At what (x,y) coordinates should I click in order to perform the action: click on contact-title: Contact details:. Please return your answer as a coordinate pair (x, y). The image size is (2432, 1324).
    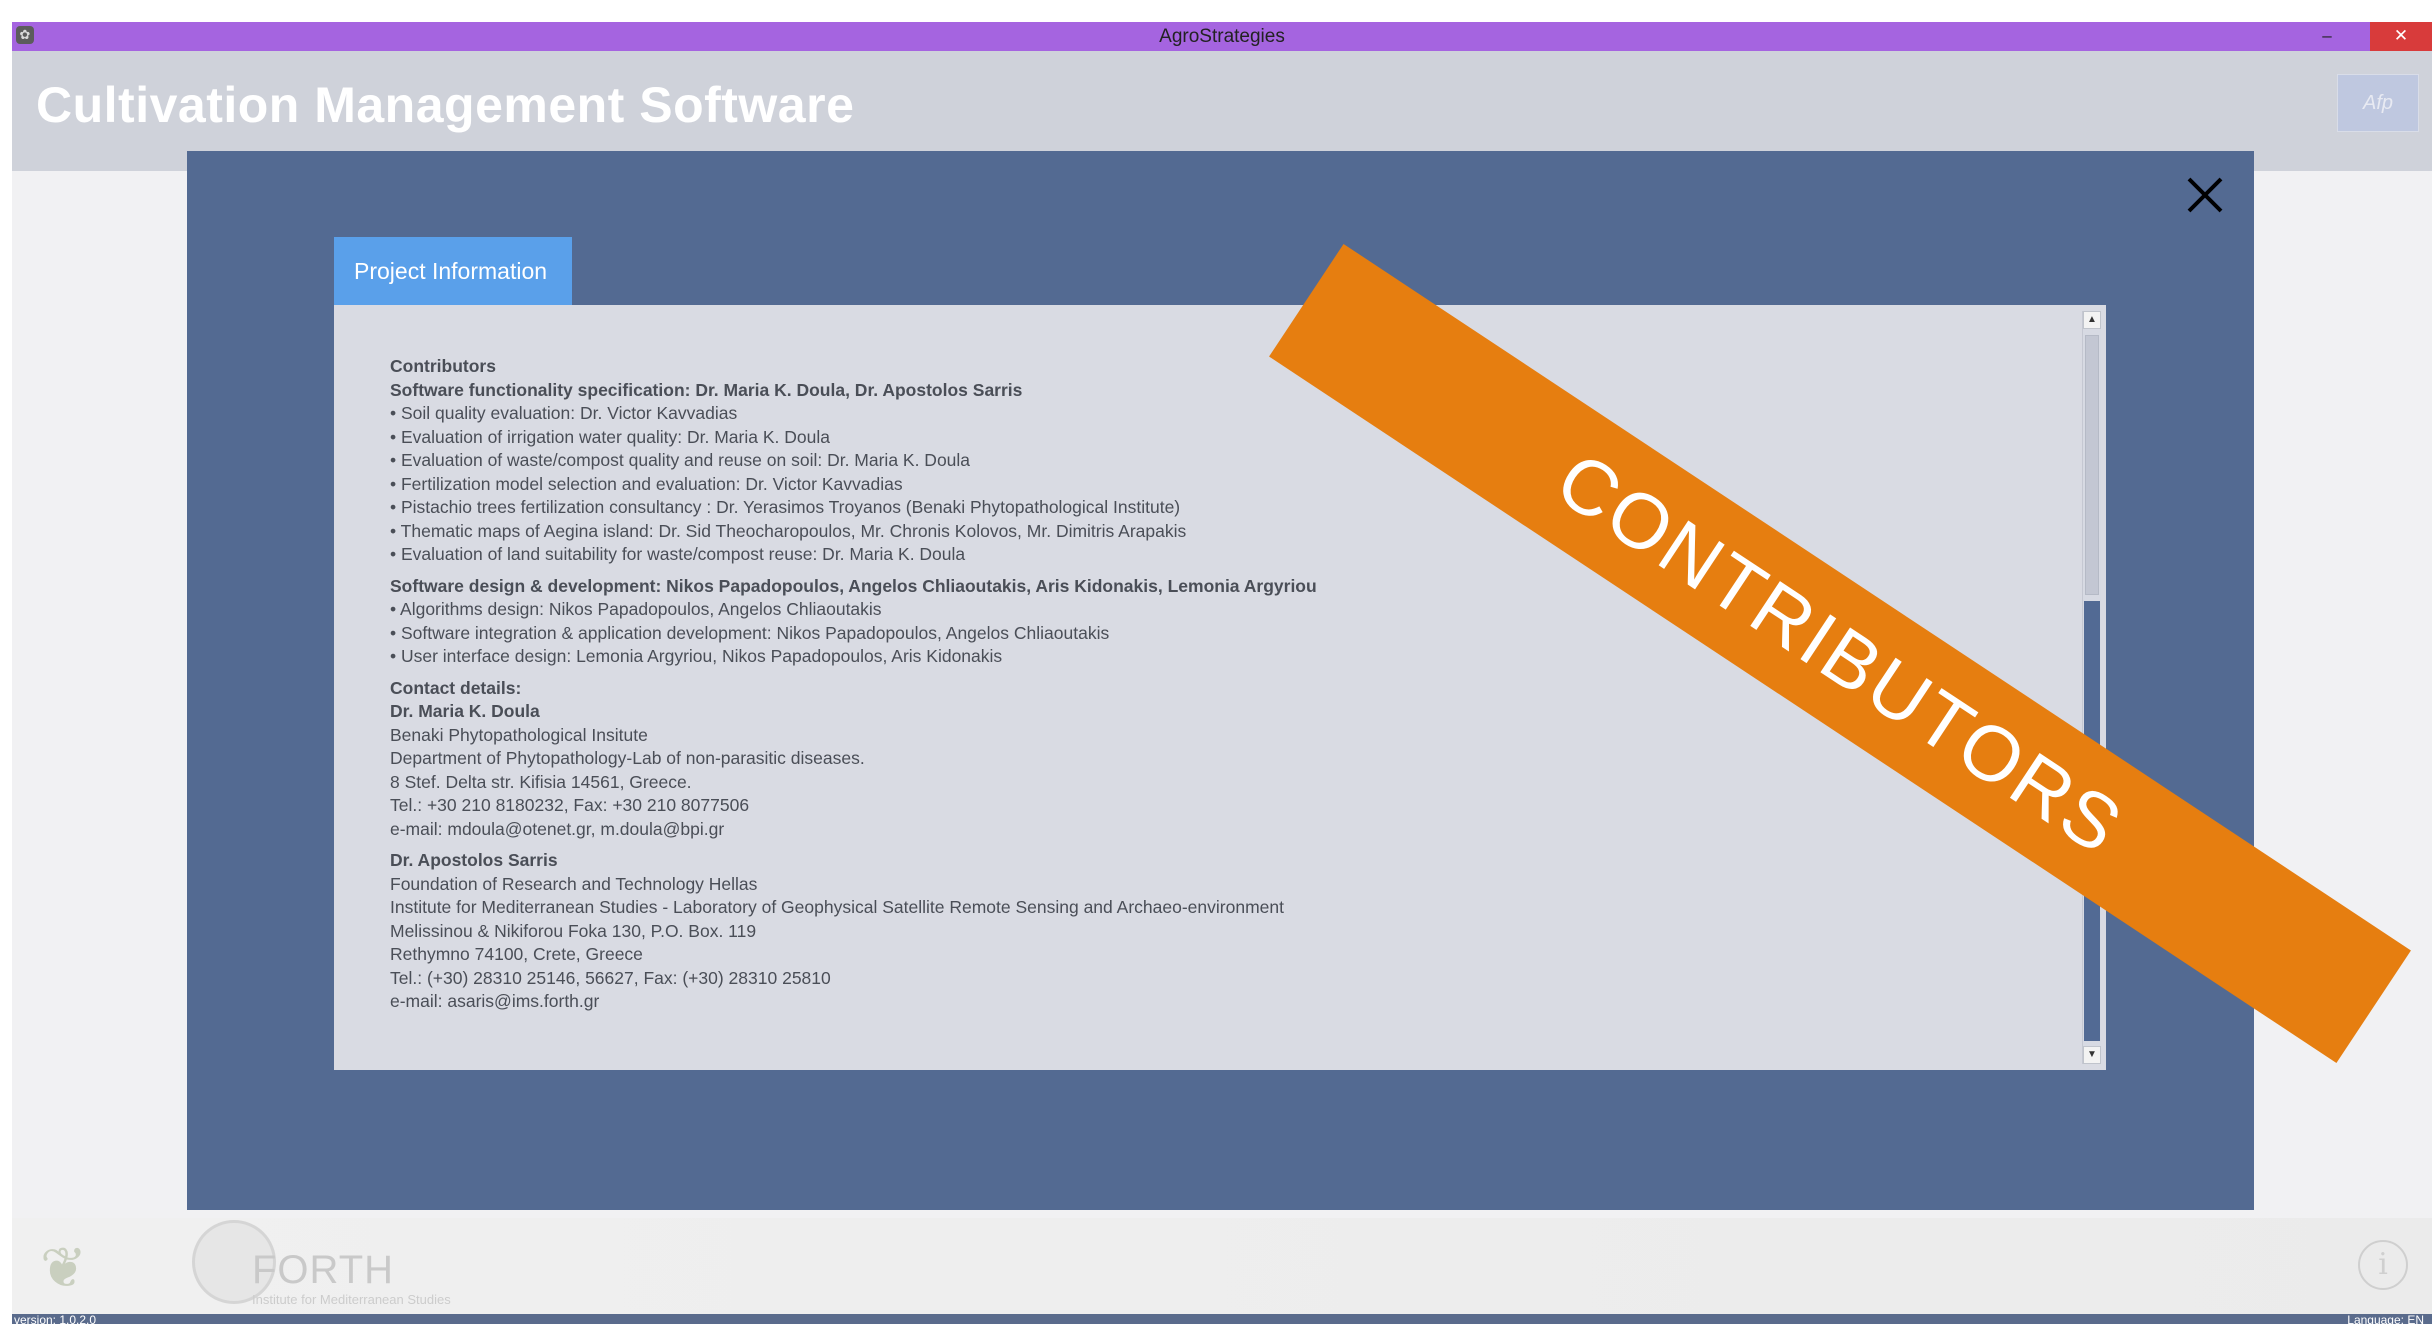
    Looking at the image, I should click on (456, 687).